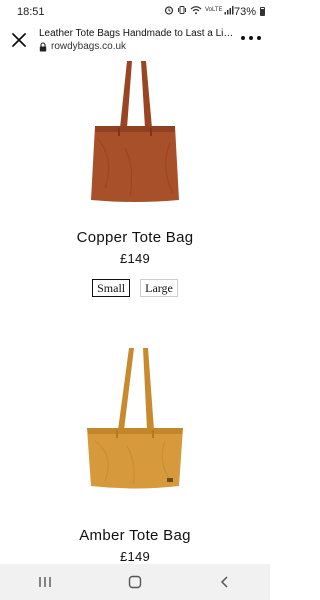 This screenshot has height=600, width=320. What do you see at coordinates (135, 237) in the screenshot?
I see `product-name: Copper Tote Bag` at bounding box center [135, 237].